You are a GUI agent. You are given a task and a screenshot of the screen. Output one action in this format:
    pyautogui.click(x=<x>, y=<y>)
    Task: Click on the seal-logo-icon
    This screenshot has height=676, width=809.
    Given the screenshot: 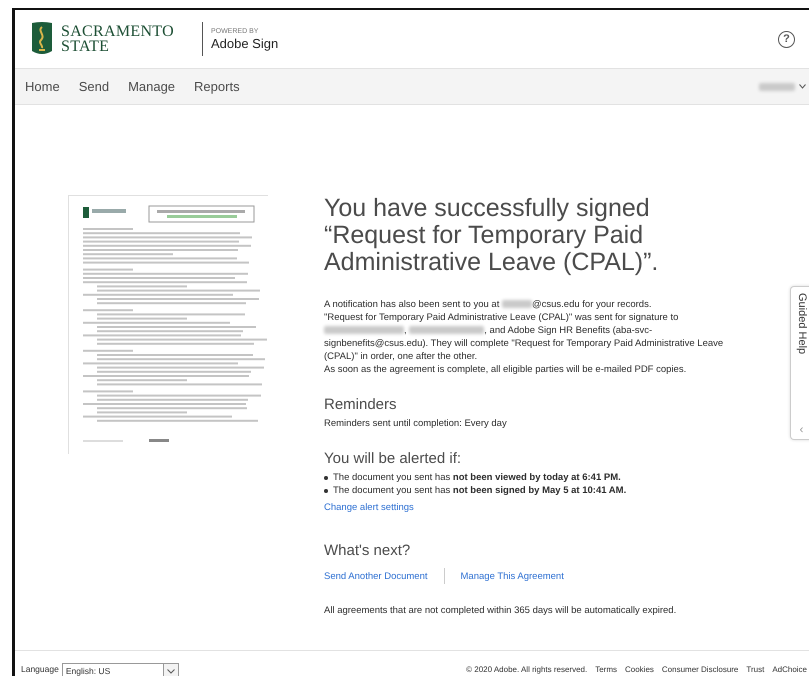 What is the action you would take?
    pyautogui.click(x=42, y=39)
    